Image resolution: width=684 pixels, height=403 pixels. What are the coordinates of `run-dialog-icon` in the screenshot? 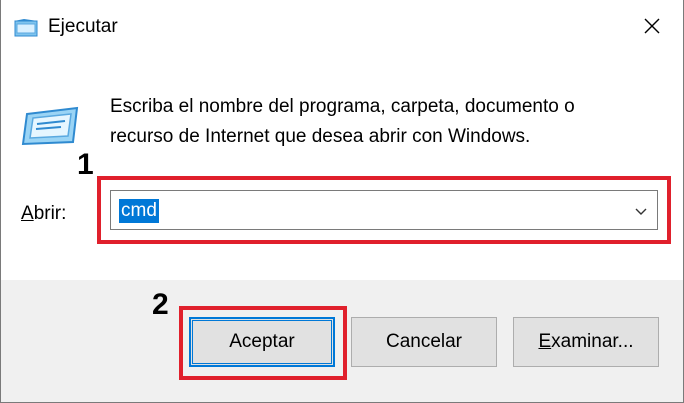 It's located at (26, 28).